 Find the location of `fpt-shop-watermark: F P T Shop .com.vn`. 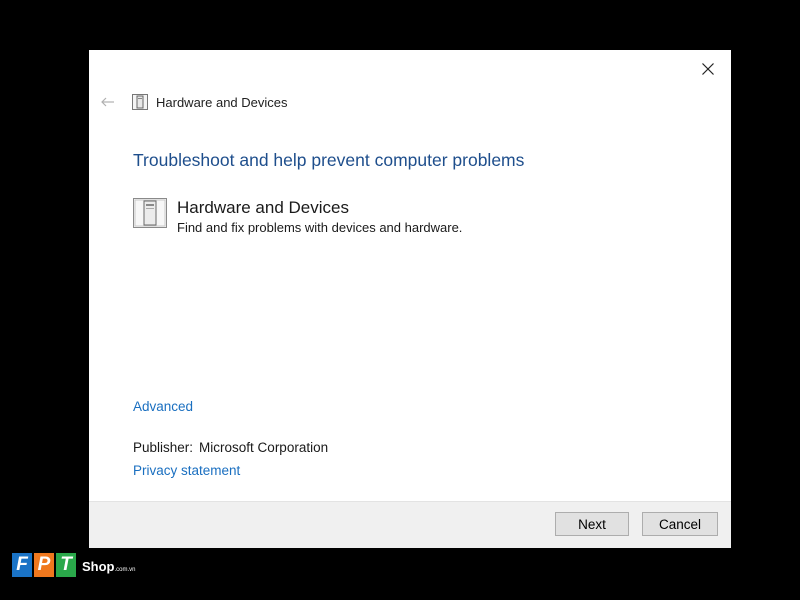

fpt-shop-watermark: F P T Shop .com.vn is located at coordinates (74, 565).